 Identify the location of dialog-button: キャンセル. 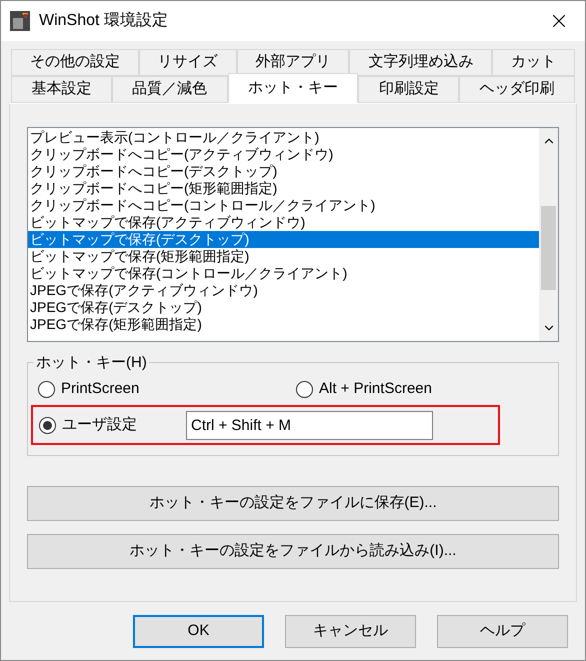
(350, 631).